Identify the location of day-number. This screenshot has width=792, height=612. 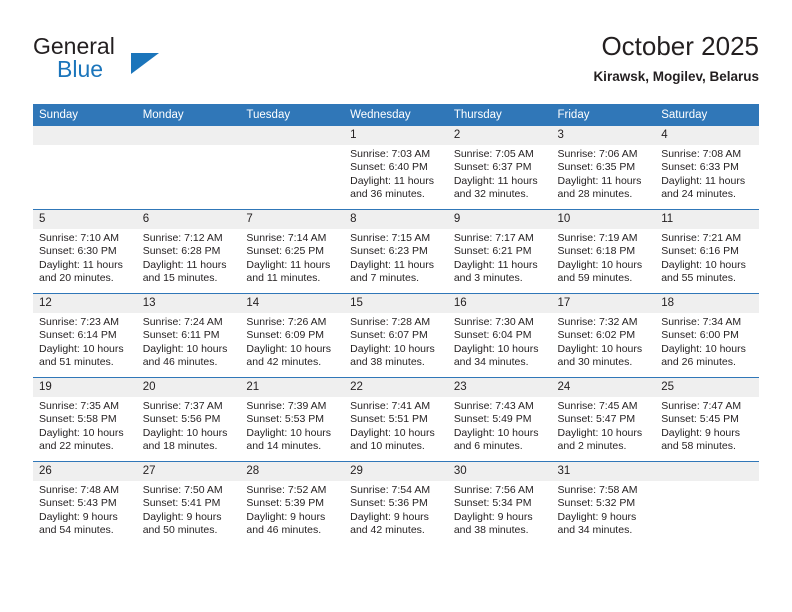
(188, 135).